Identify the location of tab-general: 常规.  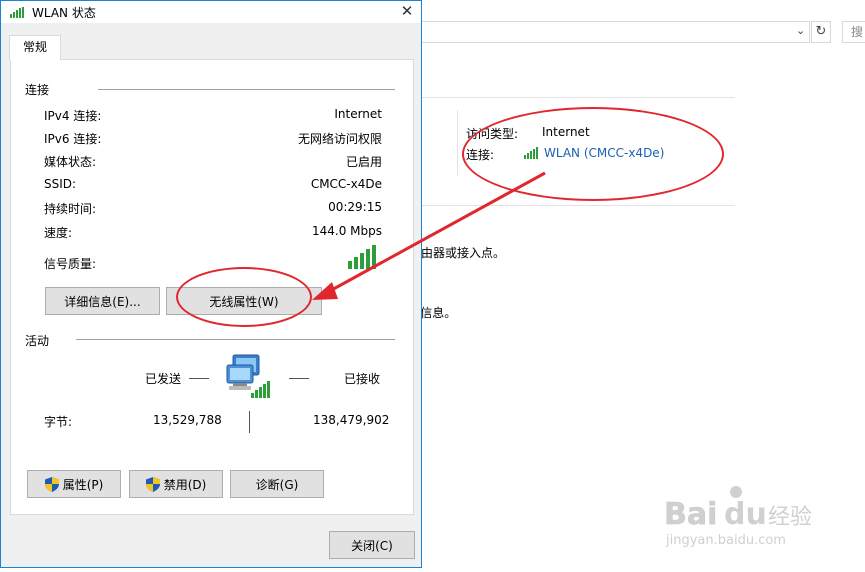
(35, 47).